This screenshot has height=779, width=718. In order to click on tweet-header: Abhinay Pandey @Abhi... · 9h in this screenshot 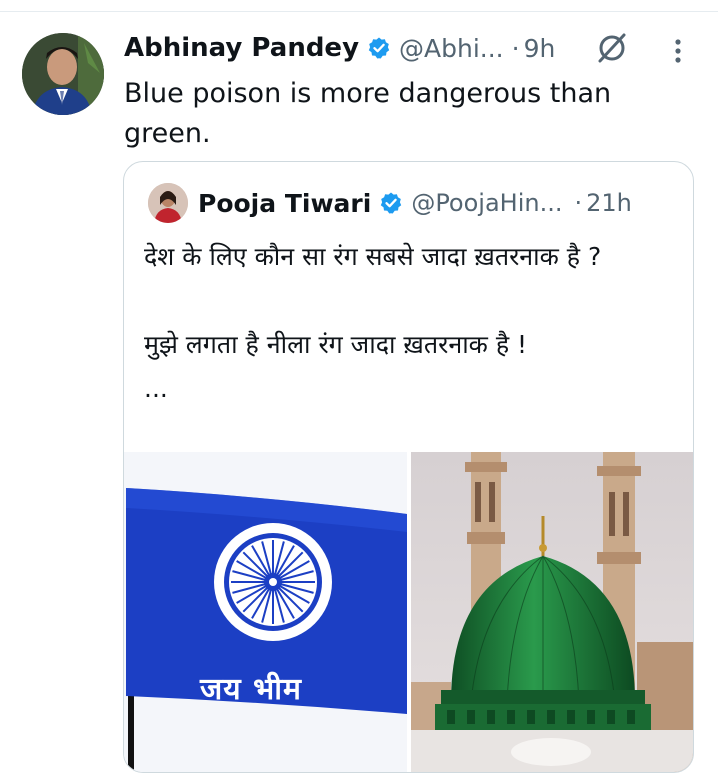, I will do `click(339, 48)`.